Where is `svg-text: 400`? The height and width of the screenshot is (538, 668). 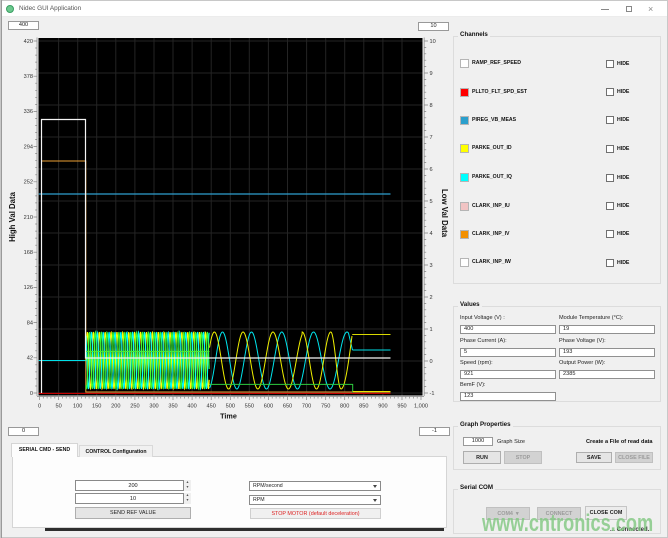 svg-text: 400 is located at coordinates (191, 407).